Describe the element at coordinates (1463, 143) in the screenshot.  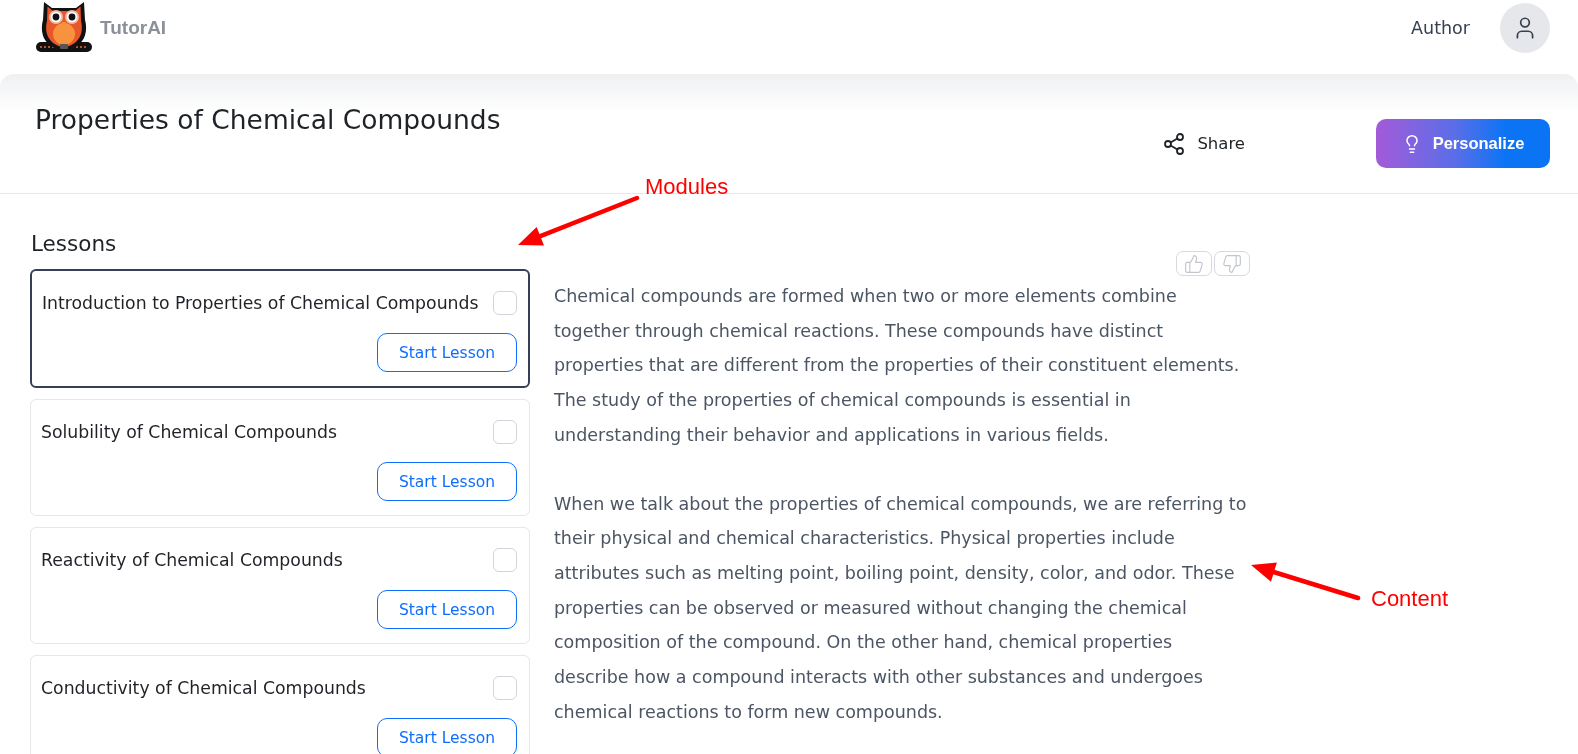
I see `personalize-button: Personalize` at that location.